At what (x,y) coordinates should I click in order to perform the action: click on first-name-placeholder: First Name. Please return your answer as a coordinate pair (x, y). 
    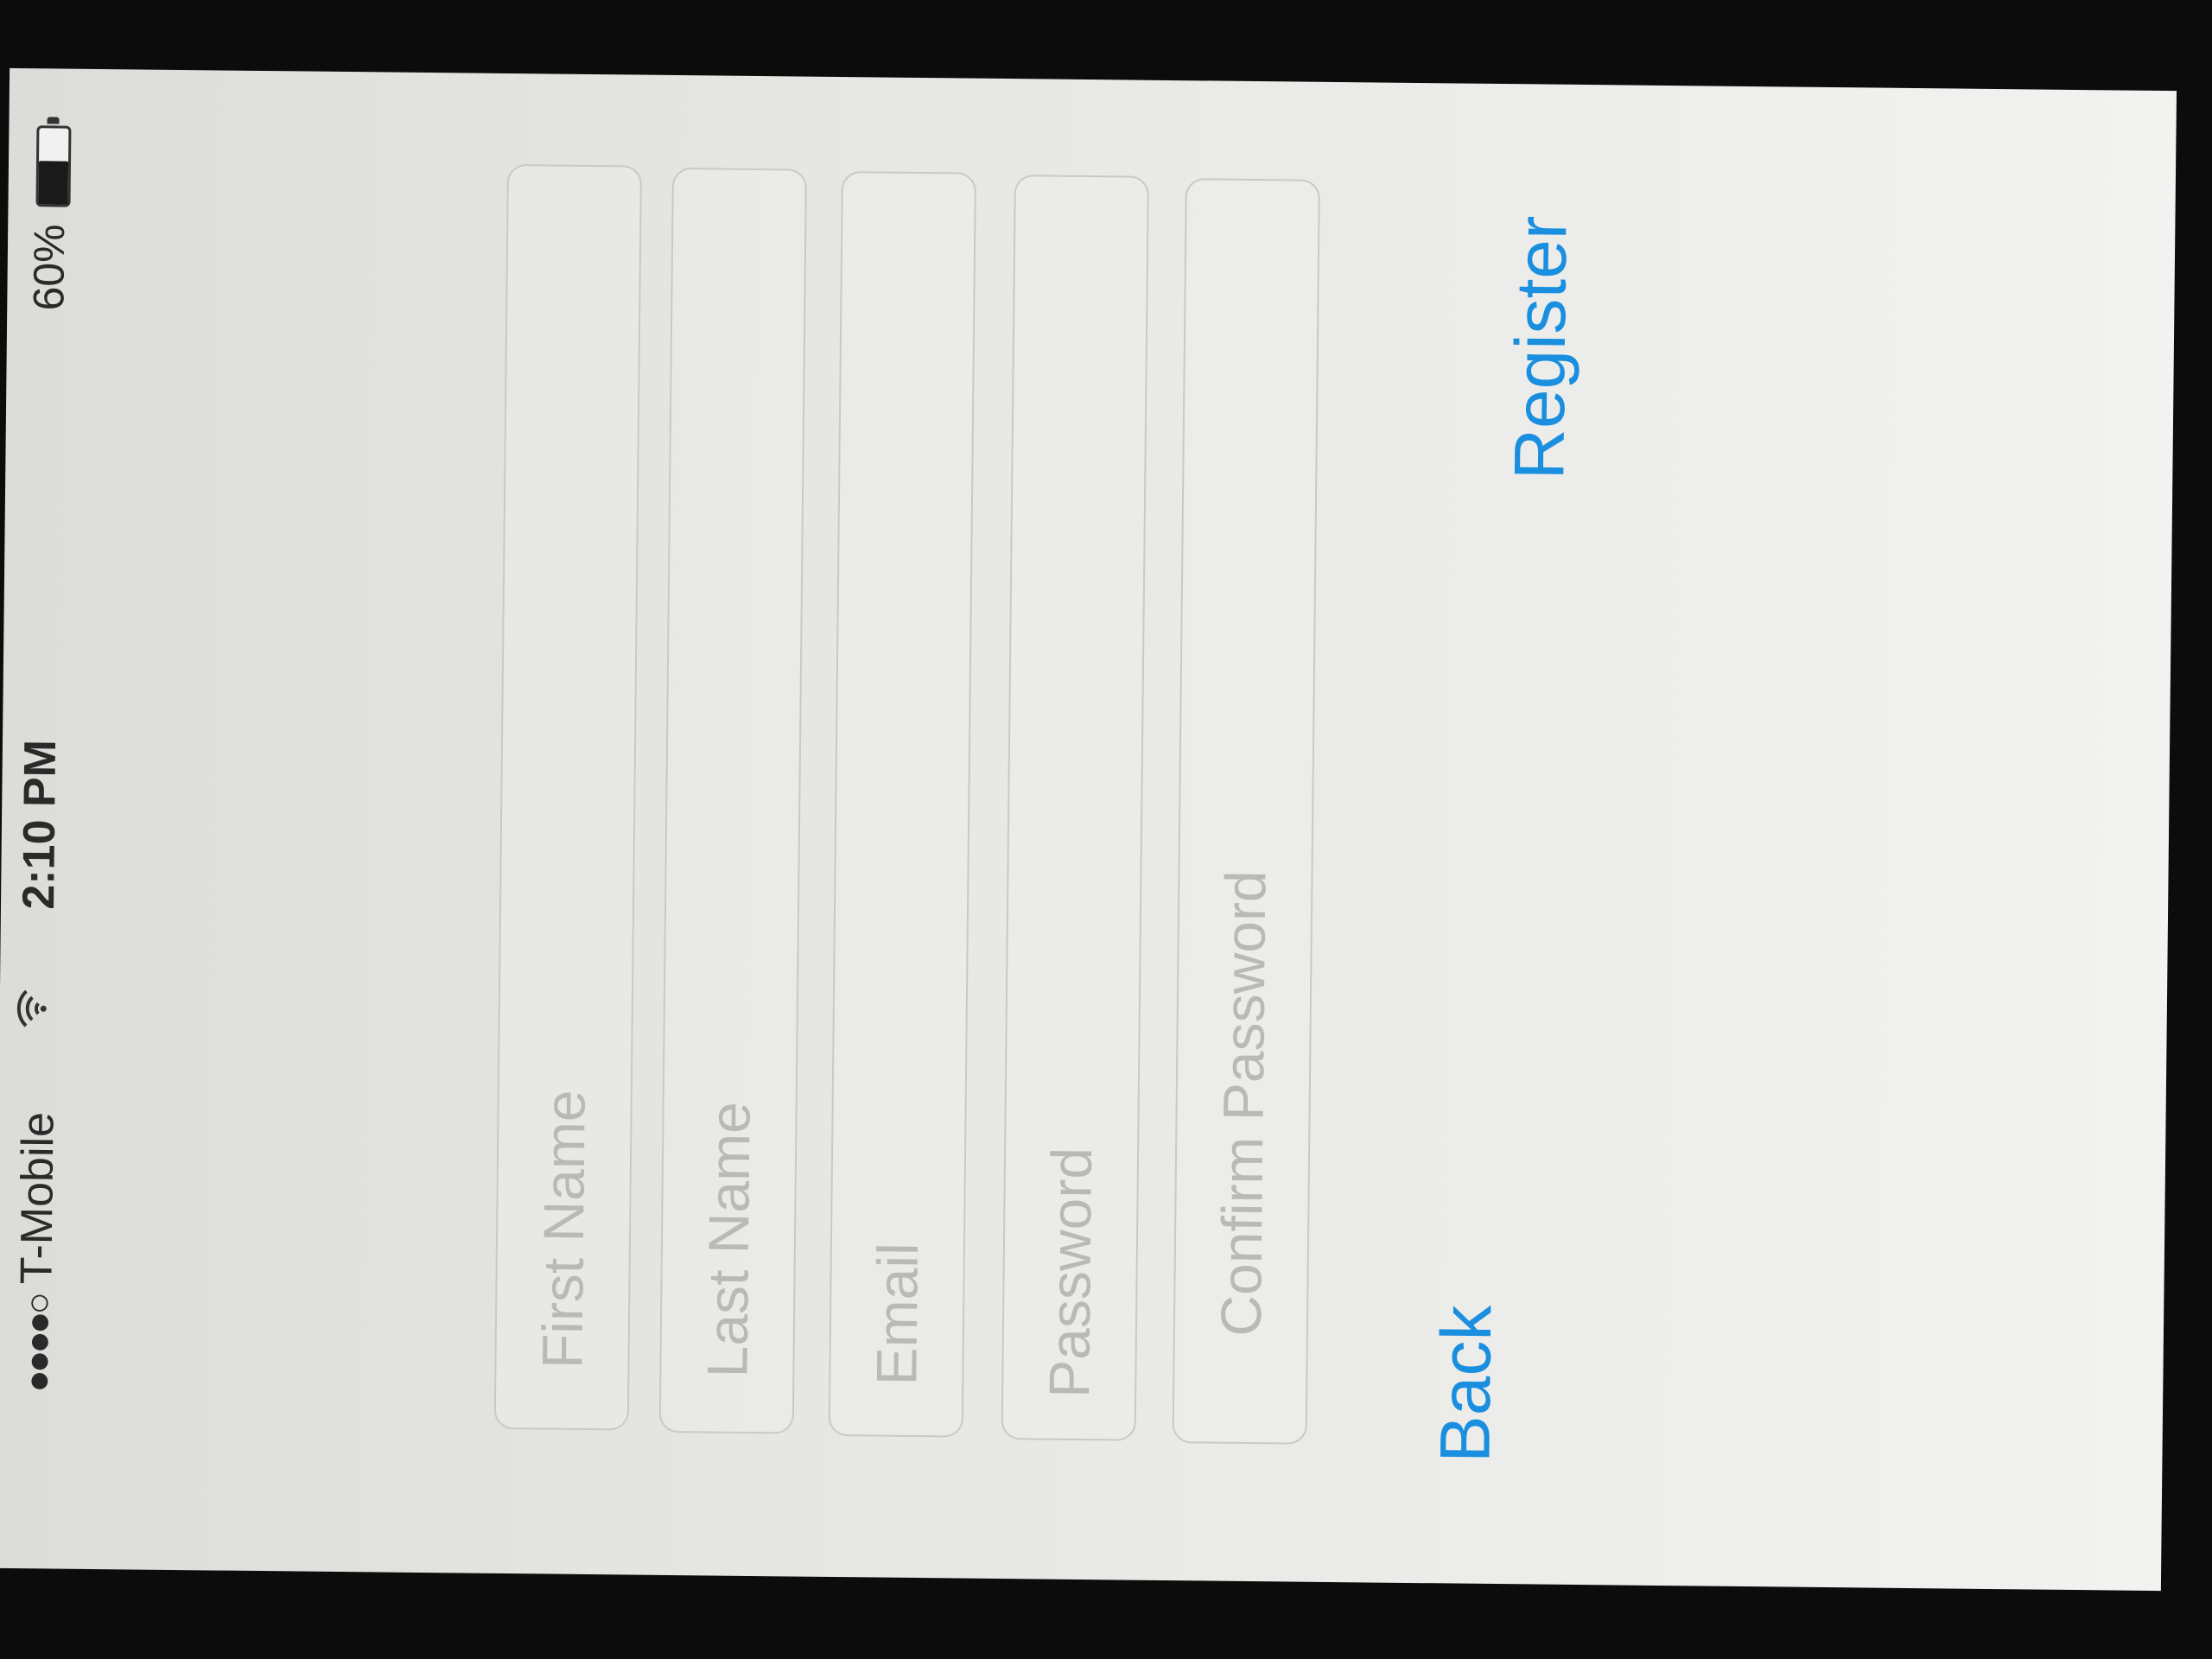
    Looking at the image, I should click on (563, 1229).